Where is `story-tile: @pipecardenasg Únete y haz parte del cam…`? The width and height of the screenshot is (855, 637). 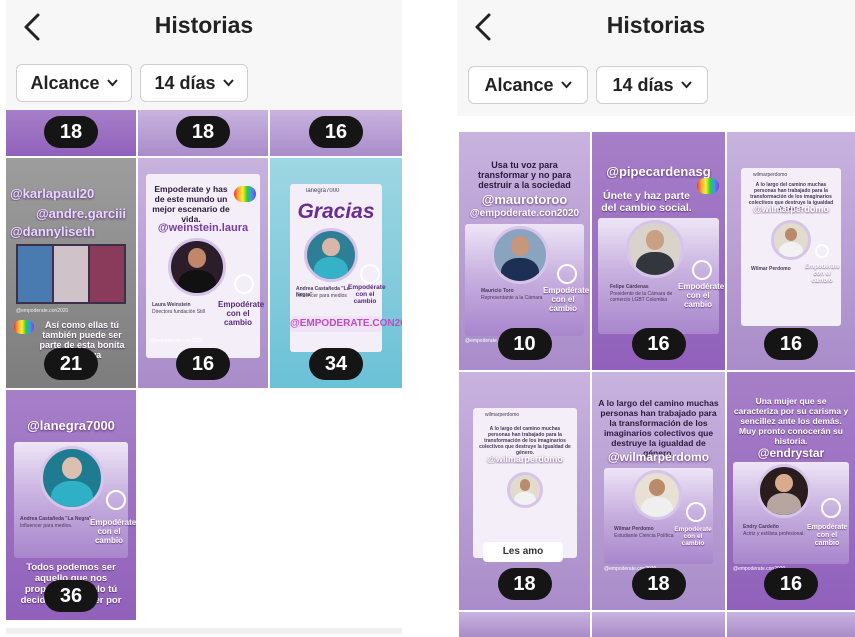 story-tile: @pipecardenasg Únete y haz parte del cam… is located at coordinates (658, 251).